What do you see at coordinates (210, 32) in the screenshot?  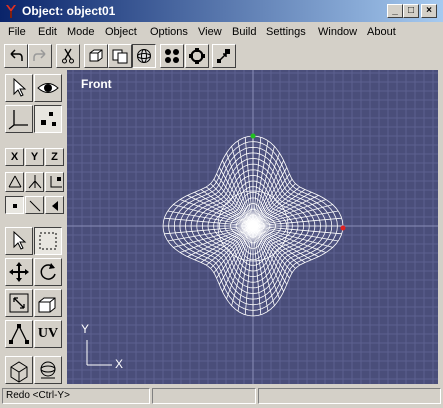 I see `menu-view: View` at bounding box center [210, 32].